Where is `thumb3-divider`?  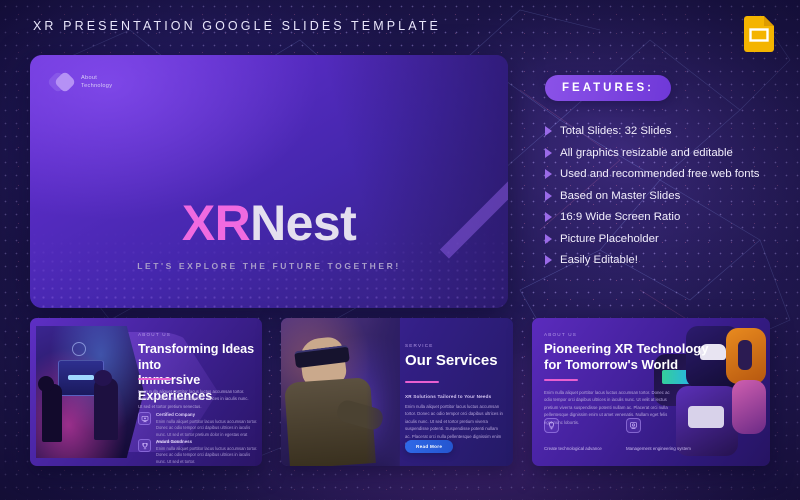
thumb3-divider is located at coordinates (561, 380).